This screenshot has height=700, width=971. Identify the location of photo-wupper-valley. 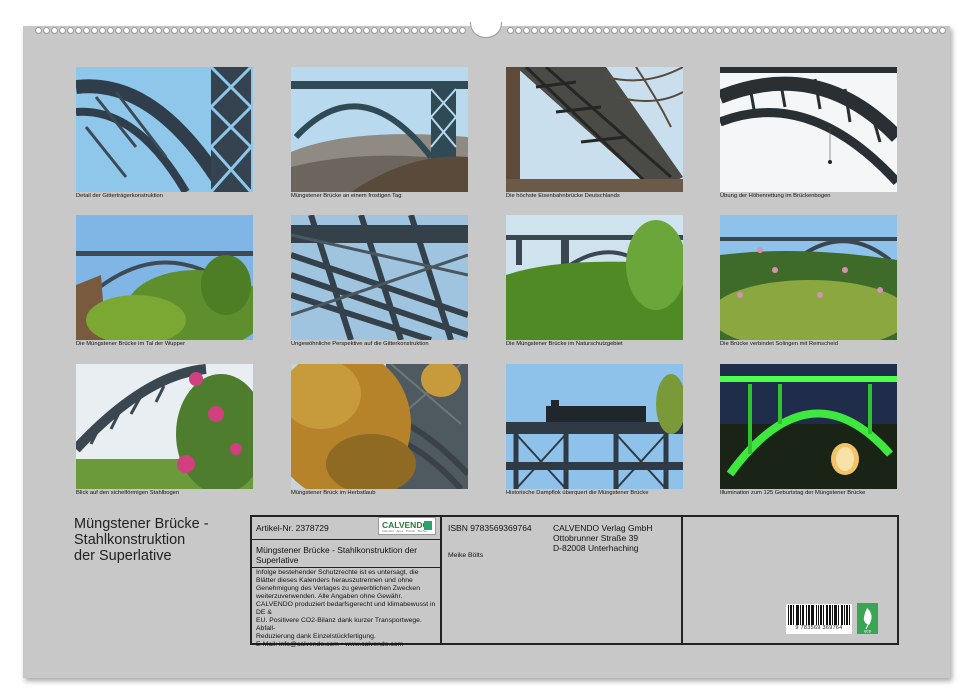
(164, 277).